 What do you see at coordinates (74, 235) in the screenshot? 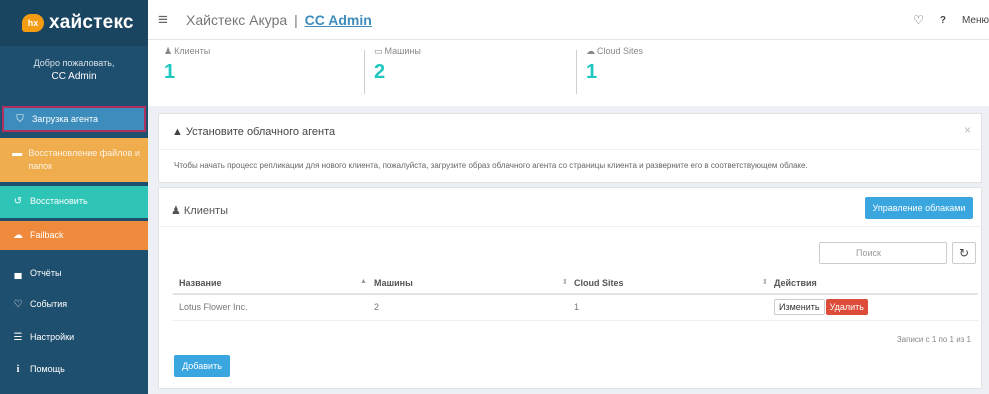
I see `sidebar-item-failback: ☁ Failback` at bounding box center [74, 235].